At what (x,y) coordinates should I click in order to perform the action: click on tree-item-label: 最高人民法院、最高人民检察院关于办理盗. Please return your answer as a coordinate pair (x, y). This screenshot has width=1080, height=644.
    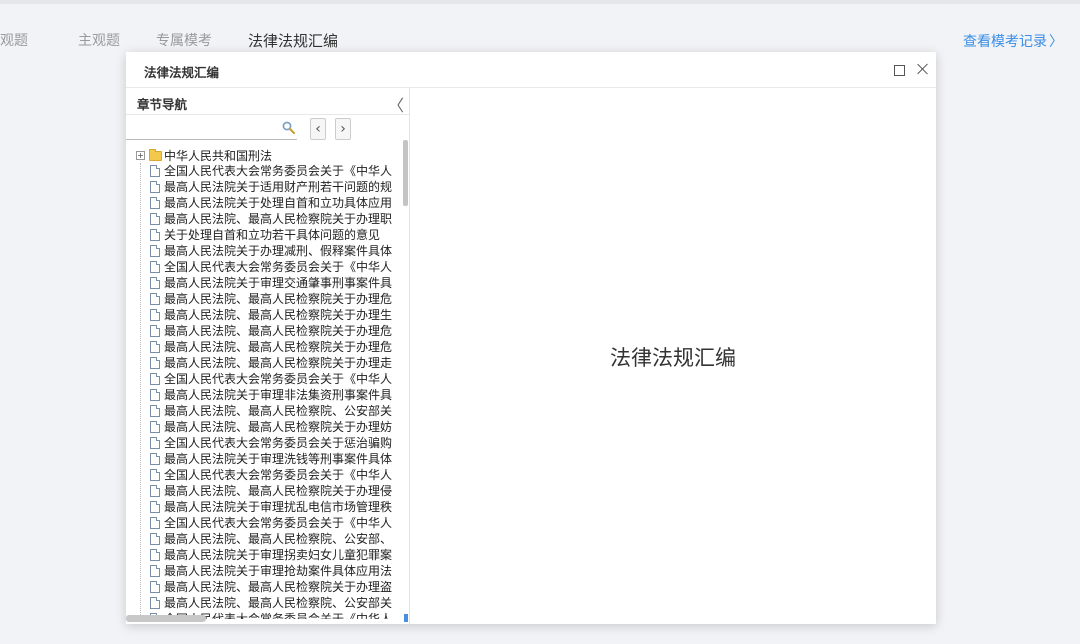
    Looking at the image, I should click on (278, 587).